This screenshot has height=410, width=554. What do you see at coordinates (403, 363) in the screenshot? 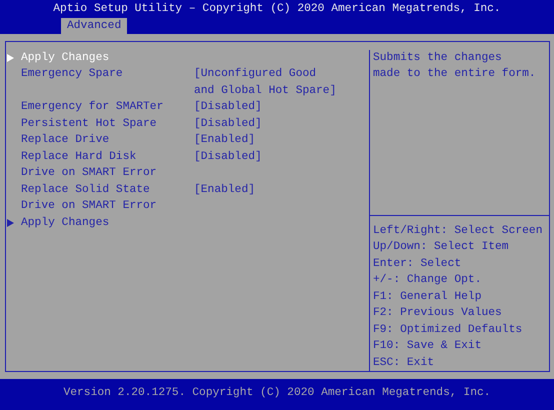
I see `key-hint: ESC: Exit` at bounding box center [403, 363].